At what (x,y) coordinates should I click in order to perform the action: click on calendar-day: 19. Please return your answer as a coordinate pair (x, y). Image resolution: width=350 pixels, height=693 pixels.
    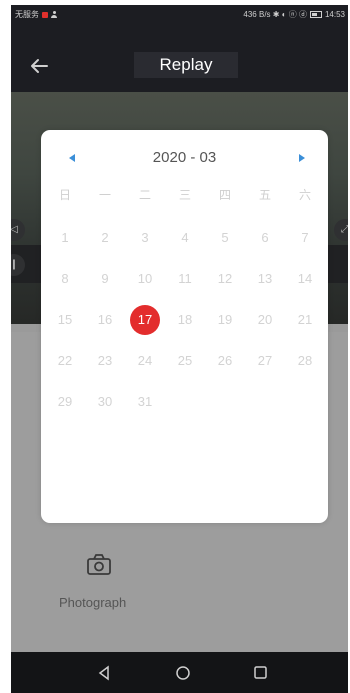
    Looking at the image, I should click on (225, 324).